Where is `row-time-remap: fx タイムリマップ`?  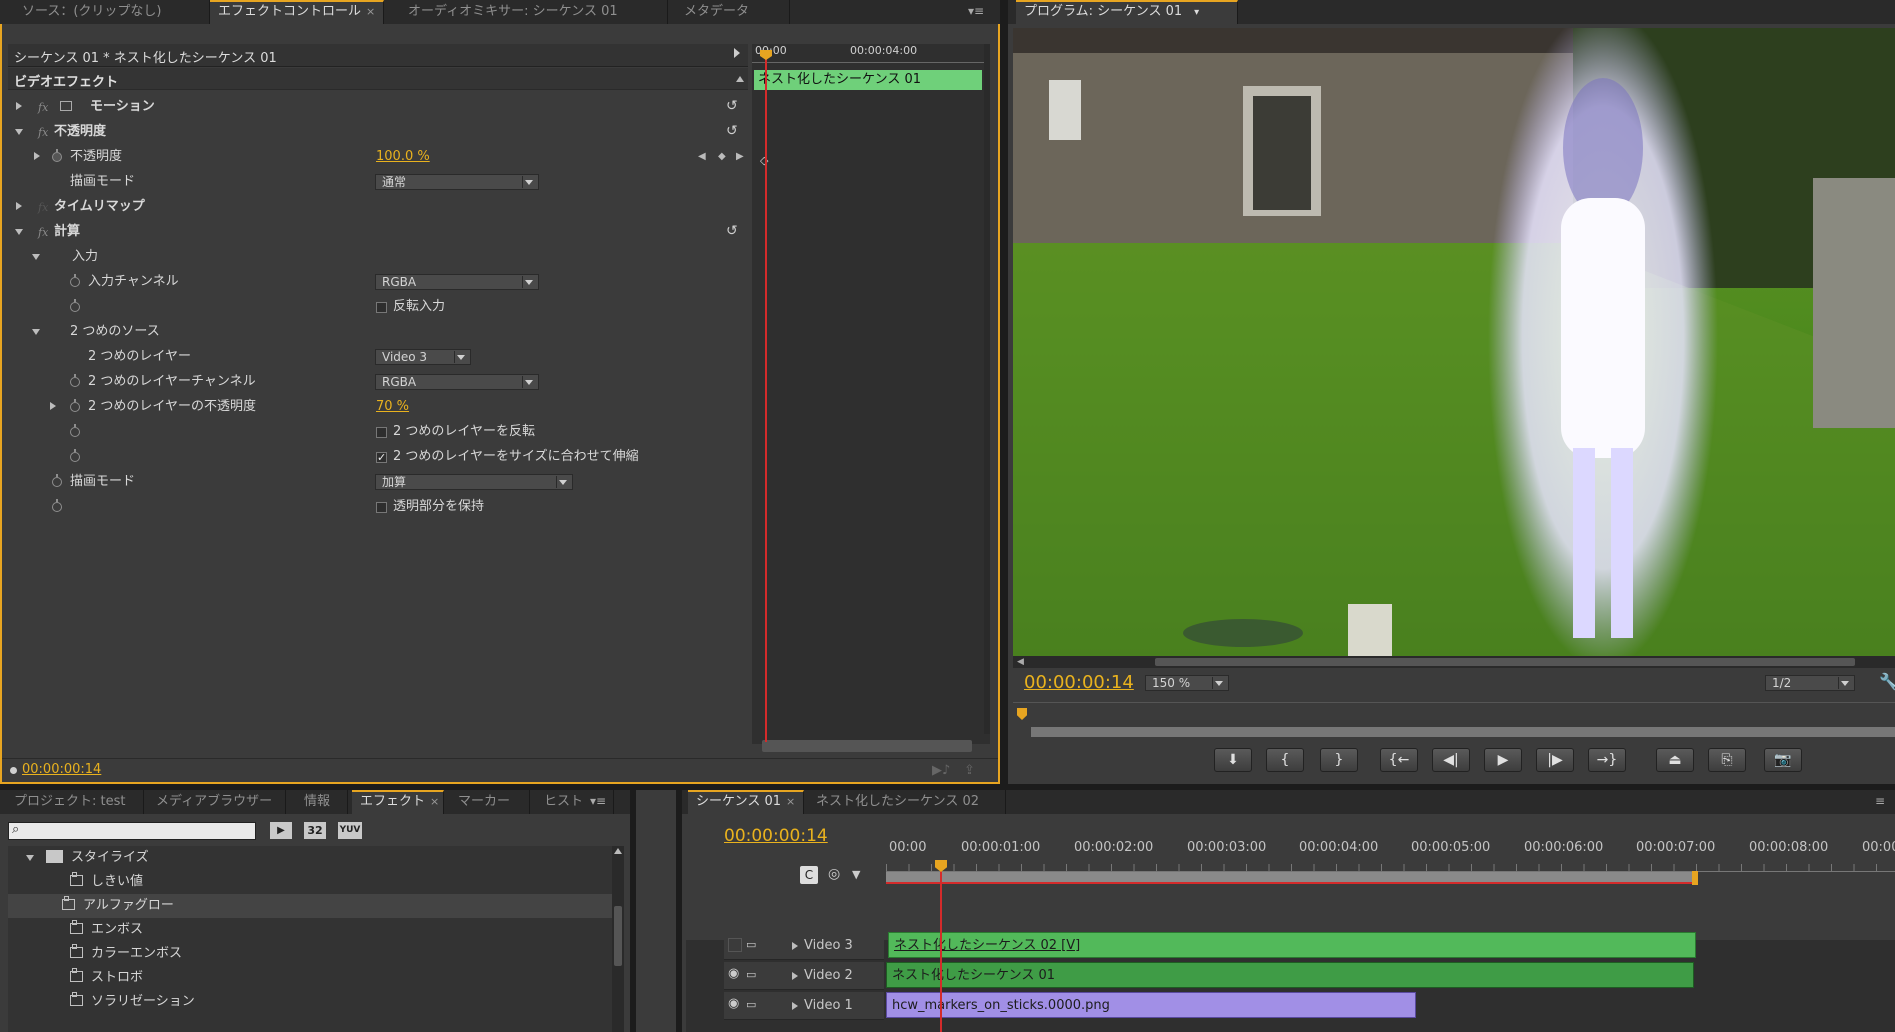
row-time-remap: fx タイムリマップ is located at coordinates (378, 206).